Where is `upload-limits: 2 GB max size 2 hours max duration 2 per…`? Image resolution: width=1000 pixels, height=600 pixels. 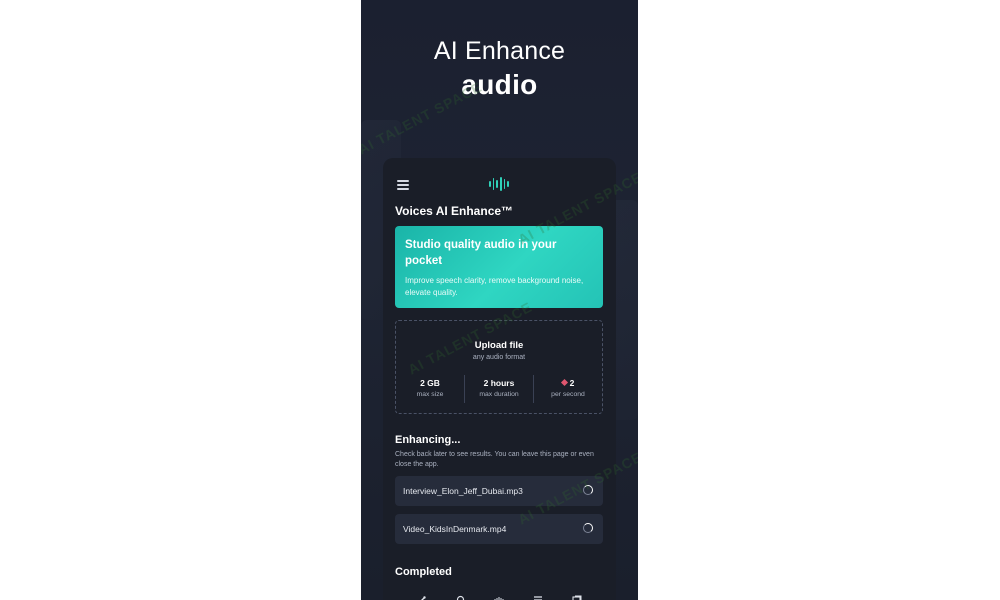
upload-limits: 2 GB max size 2 hours max duration 2 per… is located at coordinates (499, 389).